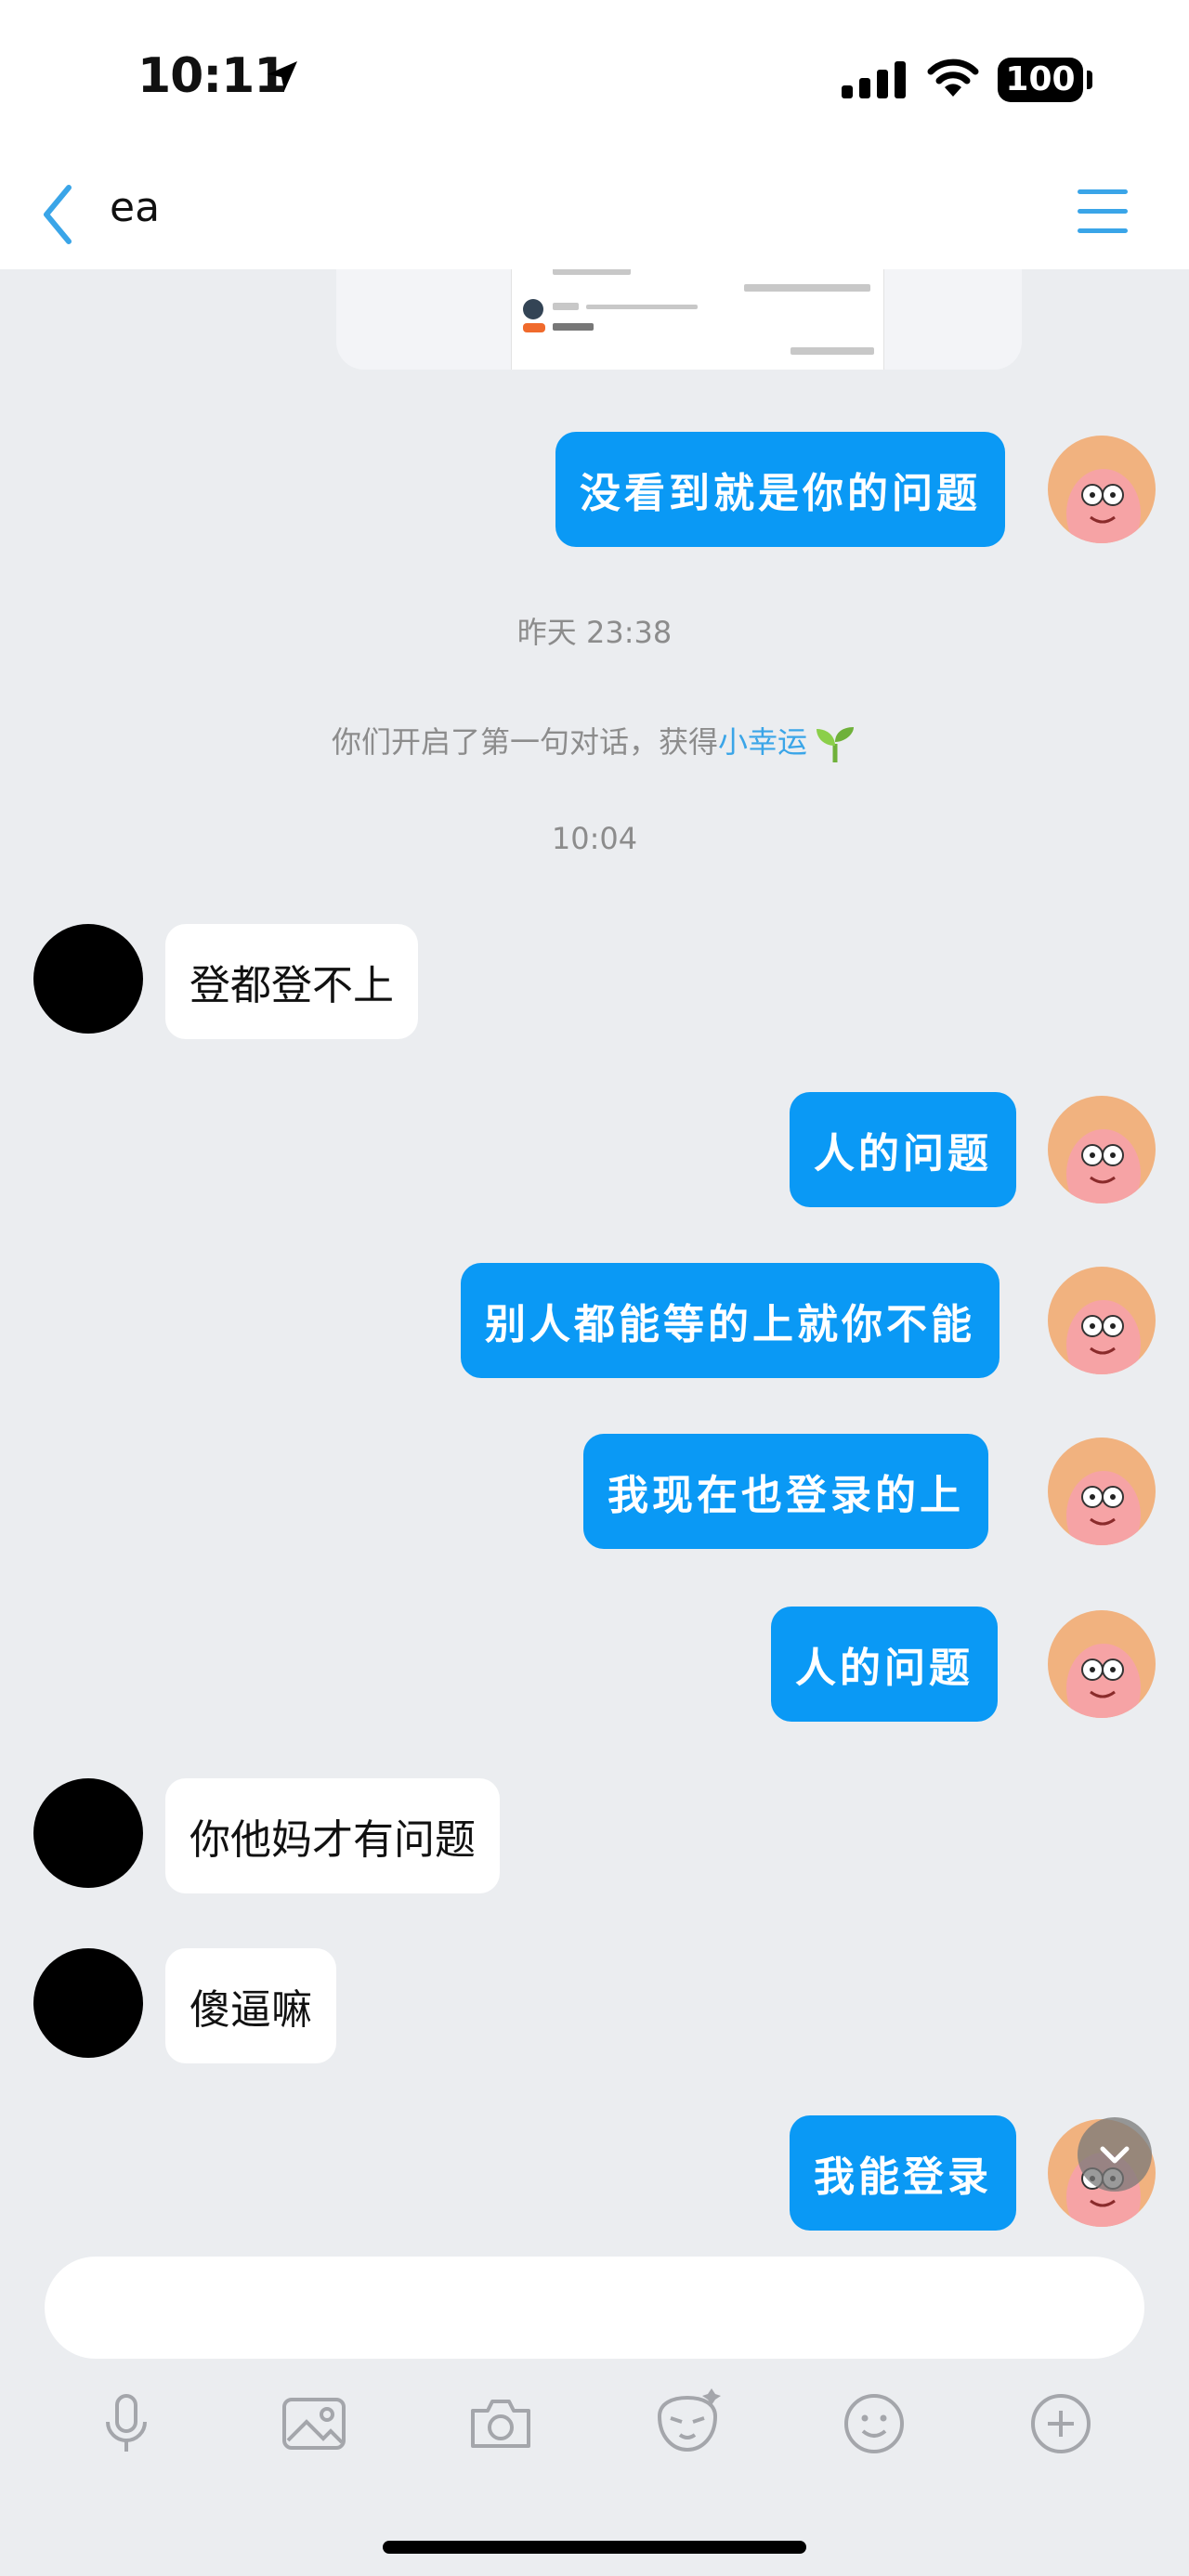 This screenshot has width=1189, height=2576. Describe the element at coordinates (763, 742) in the screenshot. I see `lucky-link: 小幸运` at that location.